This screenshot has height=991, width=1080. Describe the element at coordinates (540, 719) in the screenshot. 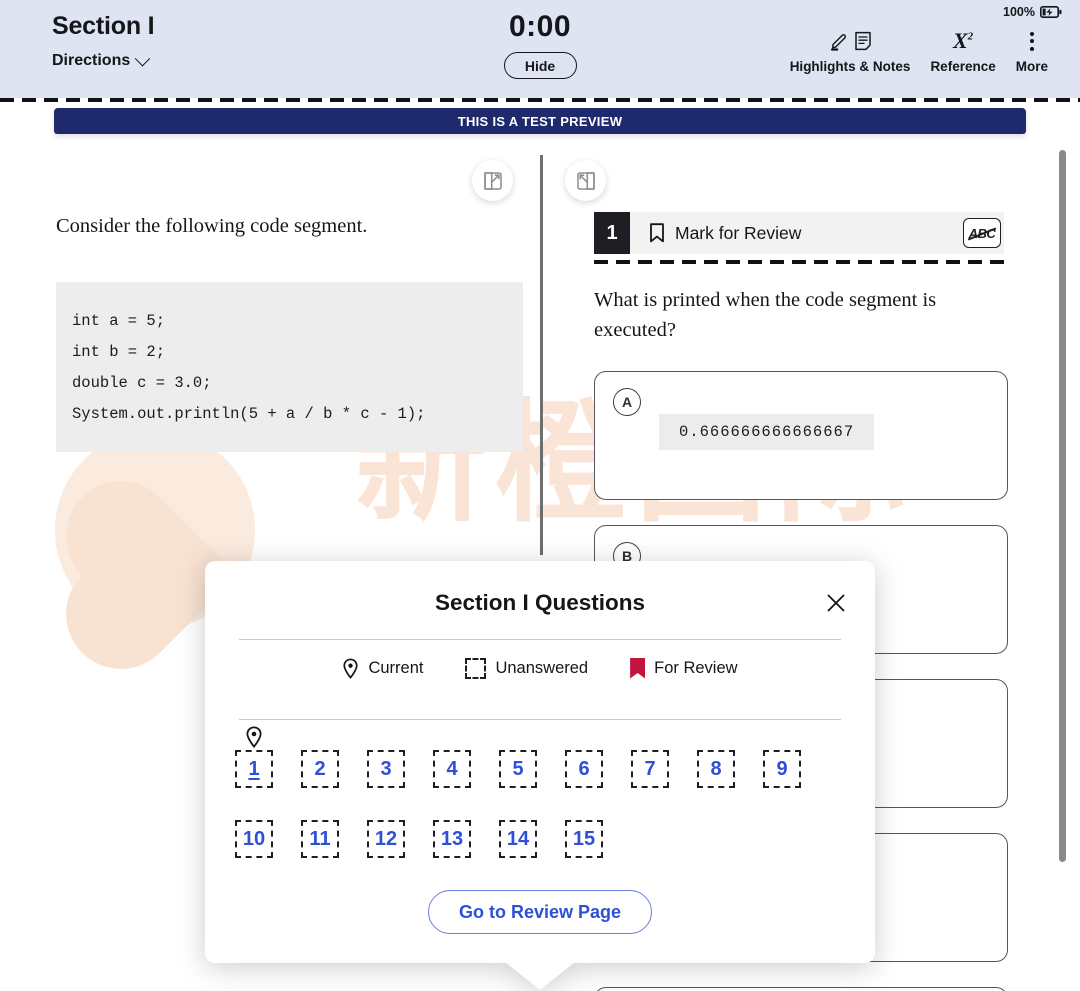

I see `modal-divider-bottom` at that location.